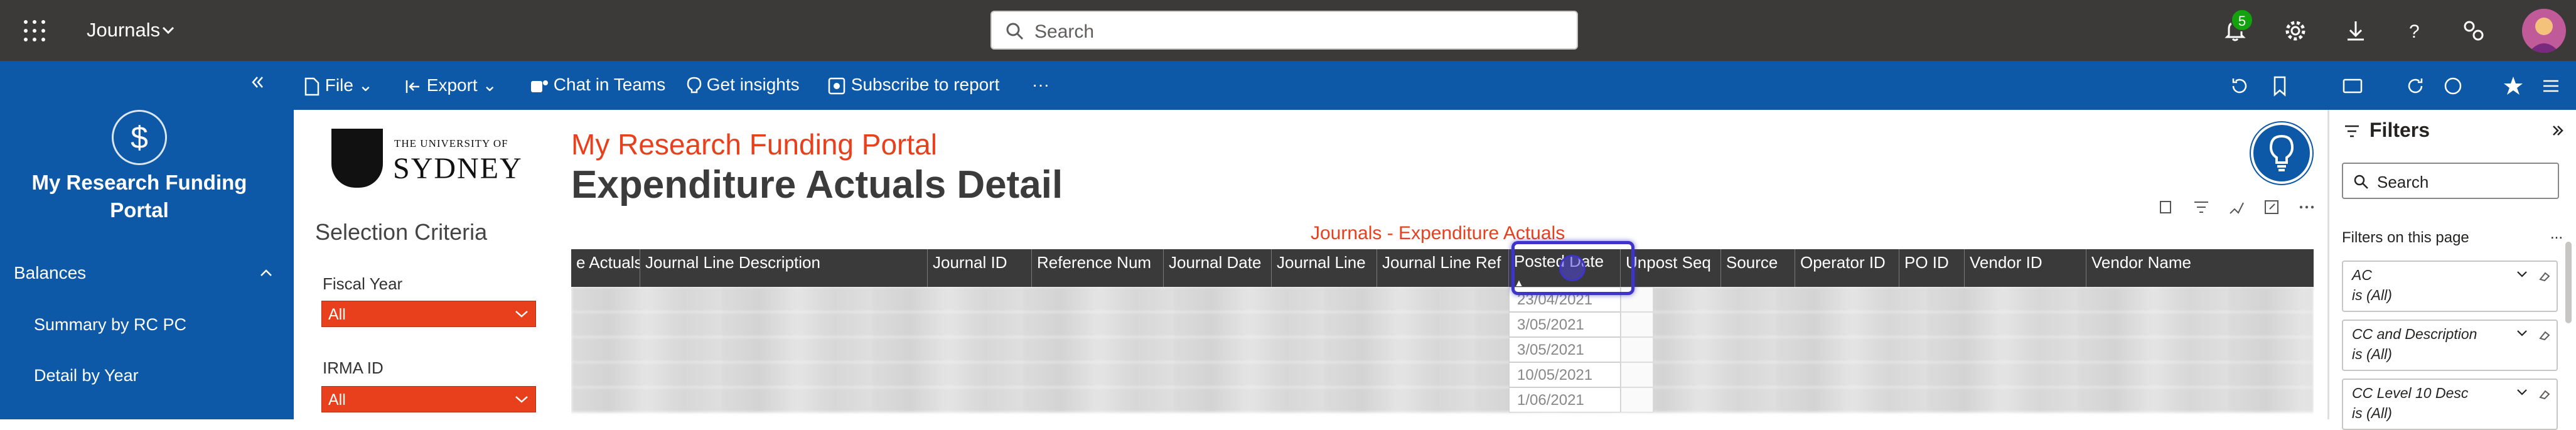  What do you see at coordinates (1932, 268) in the screenshot?
I see `col-header-po-id: PO ID` at bounding box center [1932, 268].